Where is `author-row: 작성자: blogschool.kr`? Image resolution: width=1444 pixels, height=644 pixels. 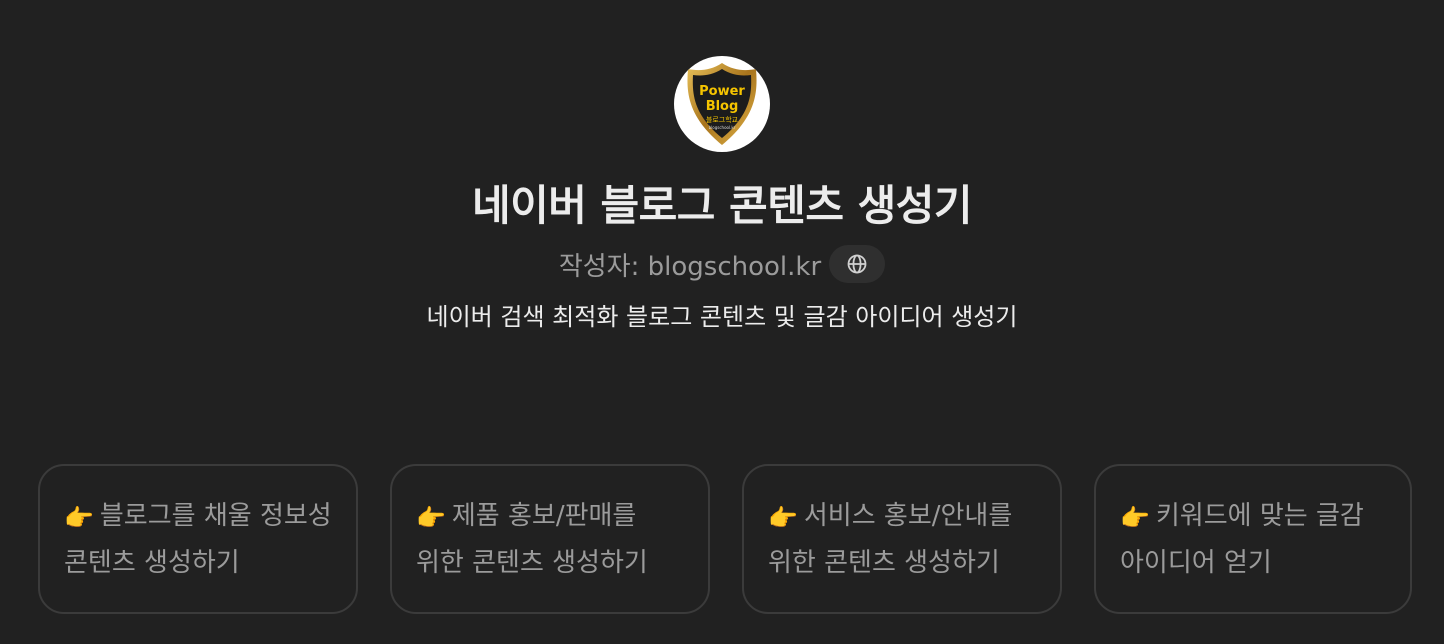
author-row: 작성자: blogschool.kr is located at coordinates (722, 264).